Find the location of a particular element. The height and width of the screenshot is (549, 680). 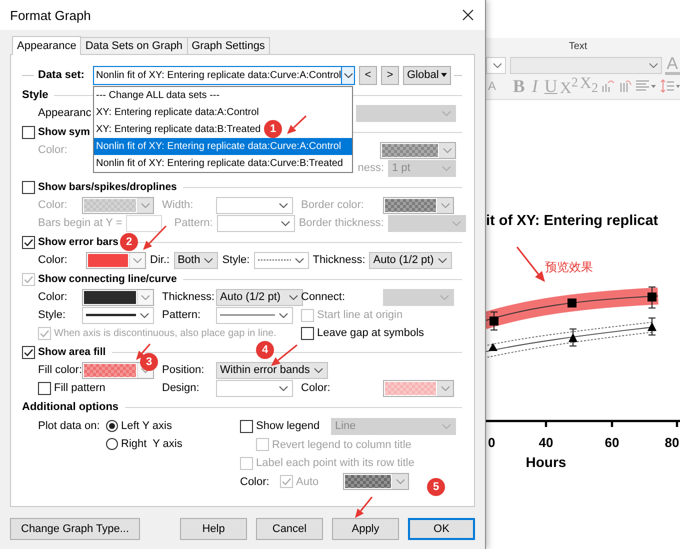

axis-tick-label: 0 is located at coordinates (492, 442).